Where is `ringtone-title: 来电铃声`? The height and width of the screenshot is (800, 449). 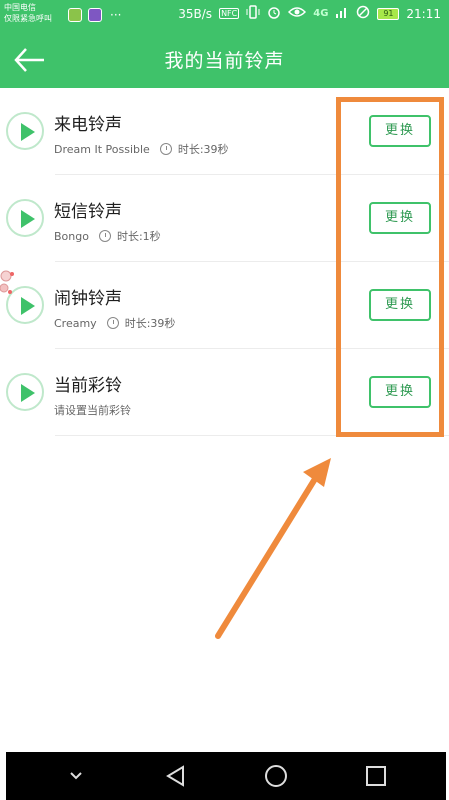
ringtone-title: 来电铃声 is located at coordinates (88, 125).